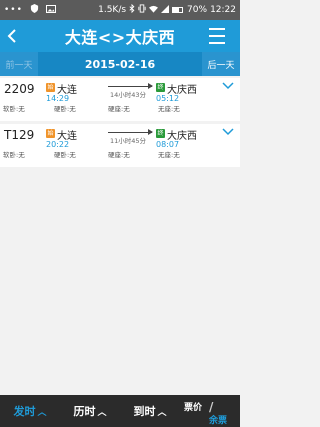  What do you see at coordinates (34, 10) in the screenshot?
I see `shield-icon` at bounding box center [34, 10].